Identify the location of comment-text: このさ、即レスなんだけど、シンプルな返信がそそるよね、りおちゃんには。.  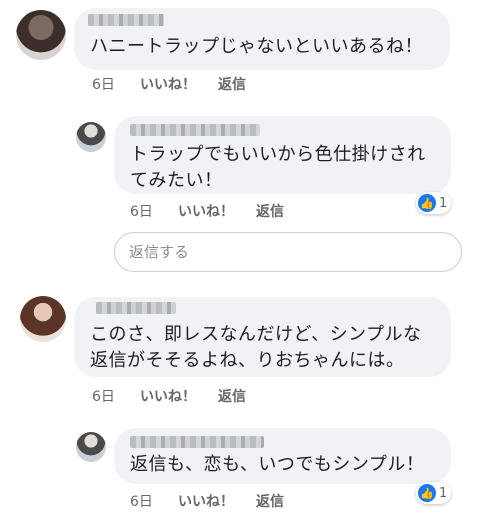
(256, 347).